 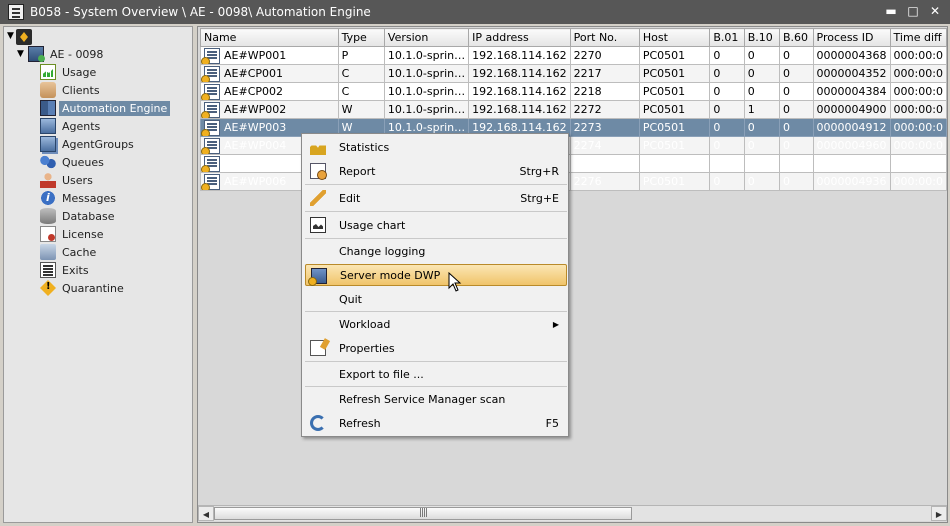 What do you see at coordinates (350, 299) in the screenshot?
I see `menu-item-label: Quit` at bounding box center [350, 299].